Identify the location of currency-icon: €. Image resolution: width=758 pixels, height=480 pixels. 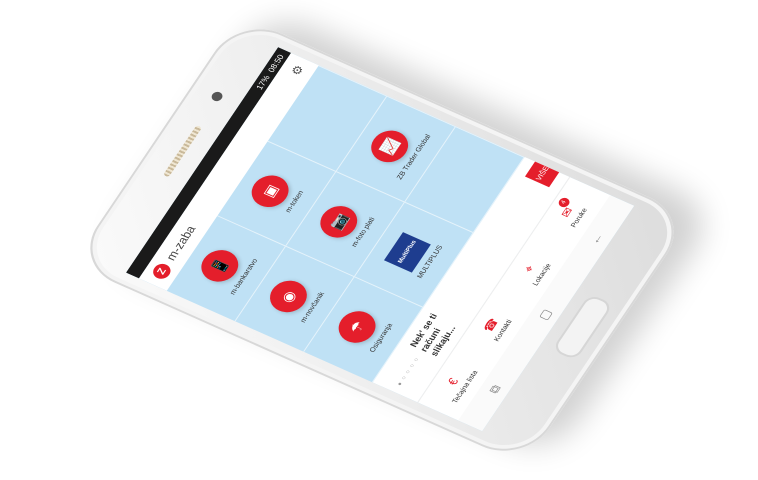
(453, 381).